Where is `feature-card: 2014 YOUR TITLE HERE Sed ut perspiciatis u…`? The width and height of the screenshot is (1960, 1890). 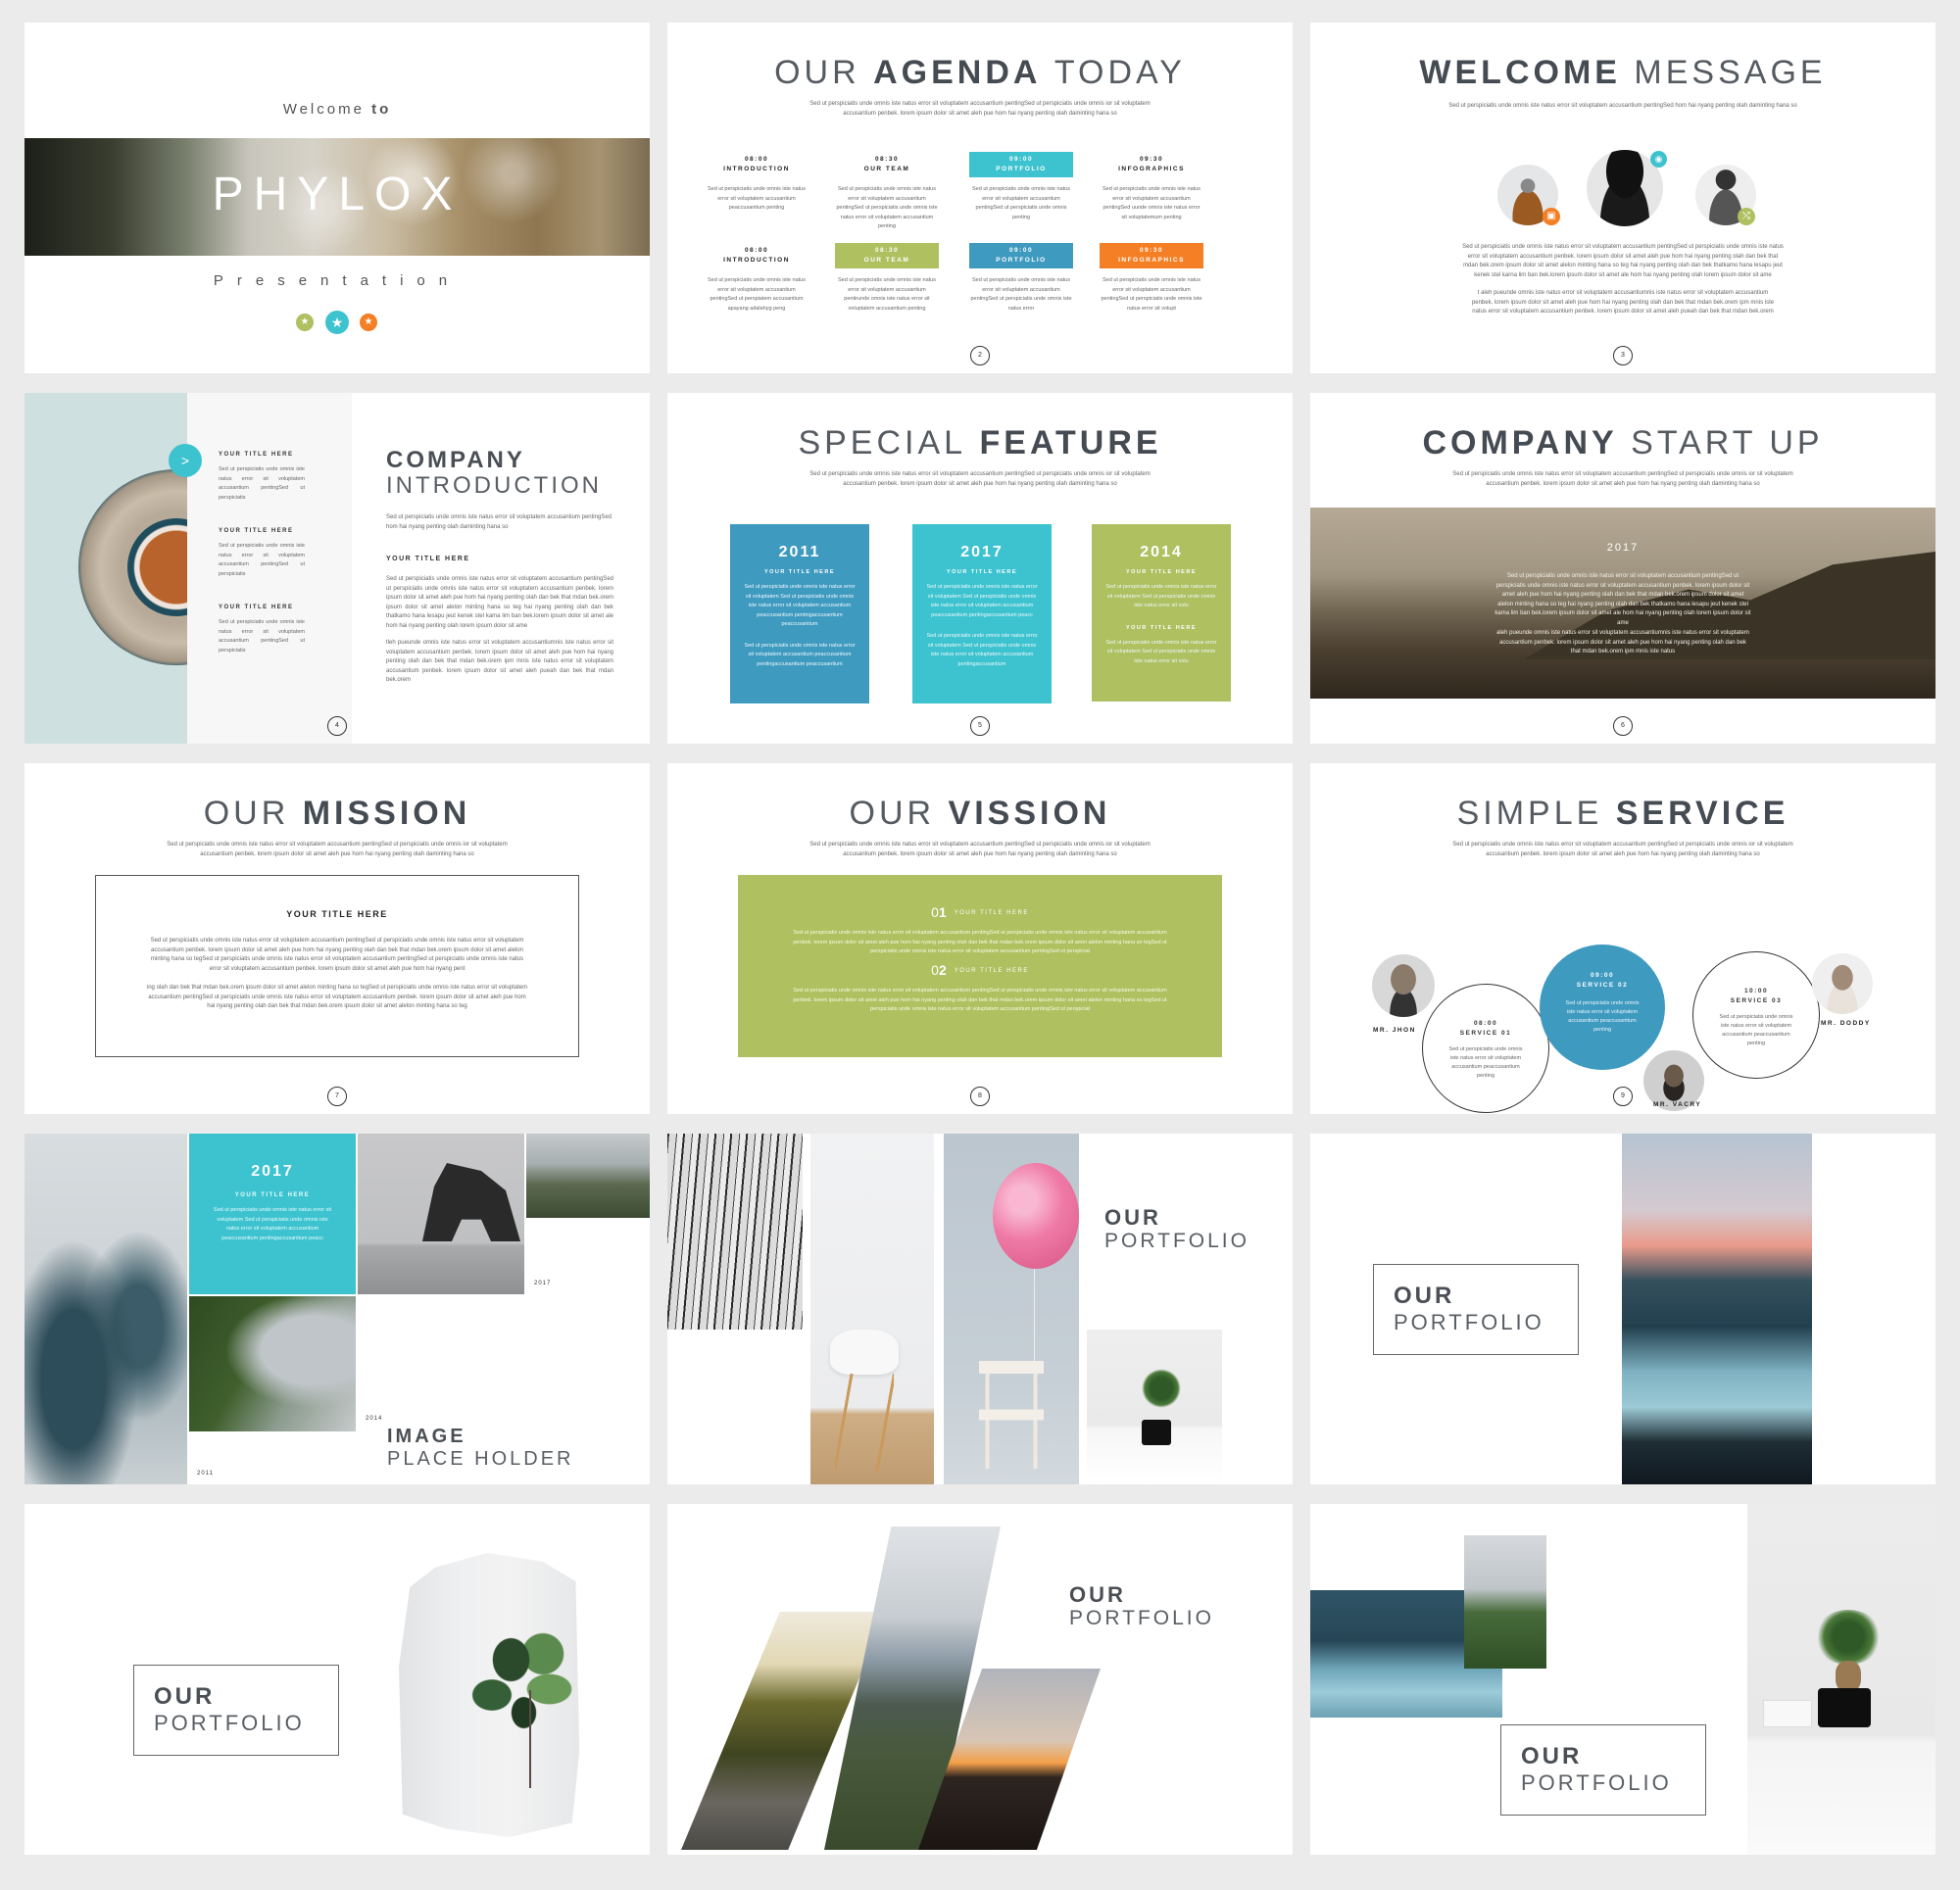 feature-card: 2014 YOUR TITLE HERE Sed ut perspiciatis u… is located at coordinates (1161, 613).